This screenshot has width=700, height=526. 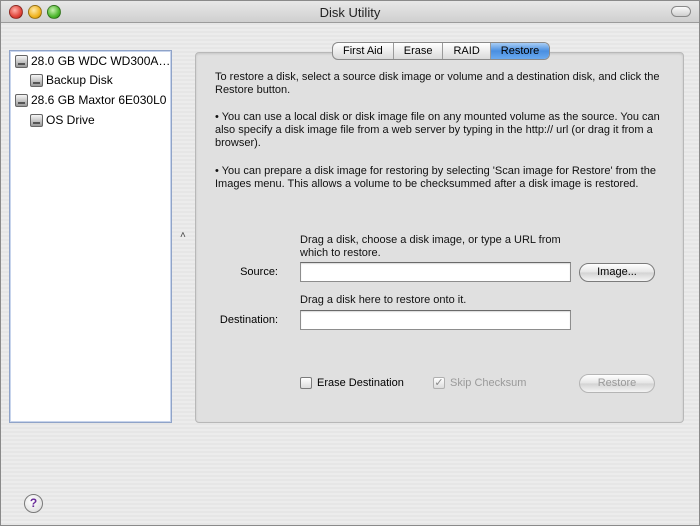 I want to click on tab-first-aid: First Aid, so click(x=363, y=51).